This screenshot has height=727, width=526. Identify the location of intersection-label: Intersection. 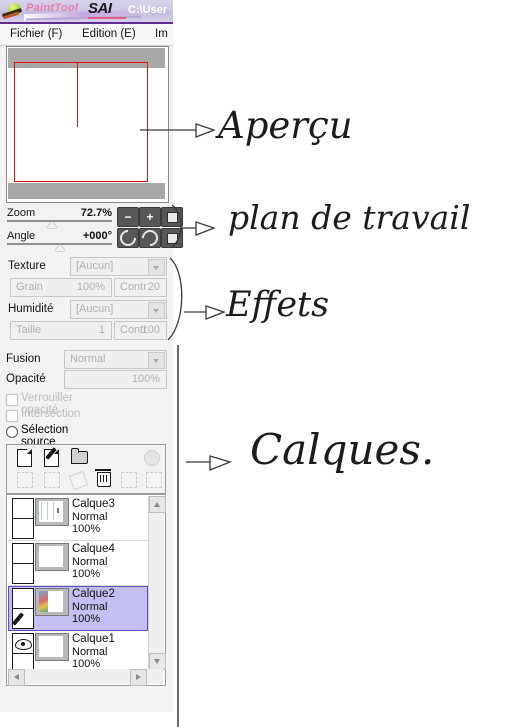
(51, 414).